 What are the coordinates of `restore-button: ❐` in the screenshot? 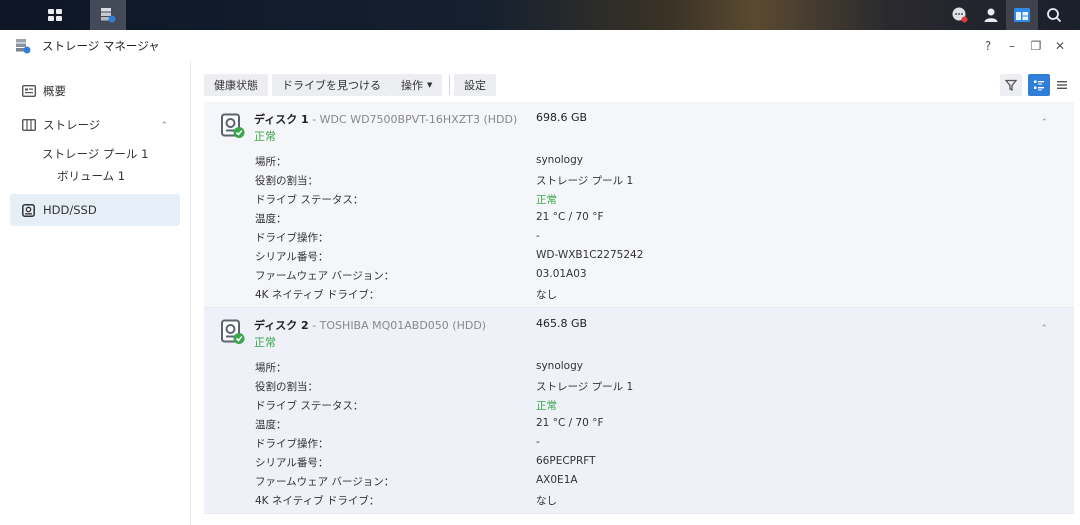 It's located at (1036, 46).